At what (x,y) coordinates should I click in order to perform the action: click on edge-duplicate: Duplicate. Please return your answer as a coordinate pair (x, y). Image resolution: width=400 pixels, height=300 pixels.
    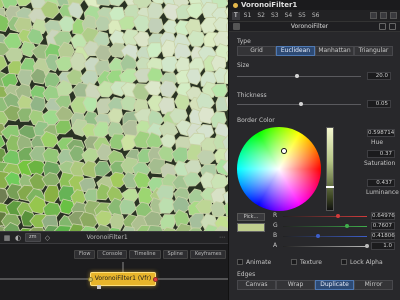
    Looking at the image, I should click on (334, 285).